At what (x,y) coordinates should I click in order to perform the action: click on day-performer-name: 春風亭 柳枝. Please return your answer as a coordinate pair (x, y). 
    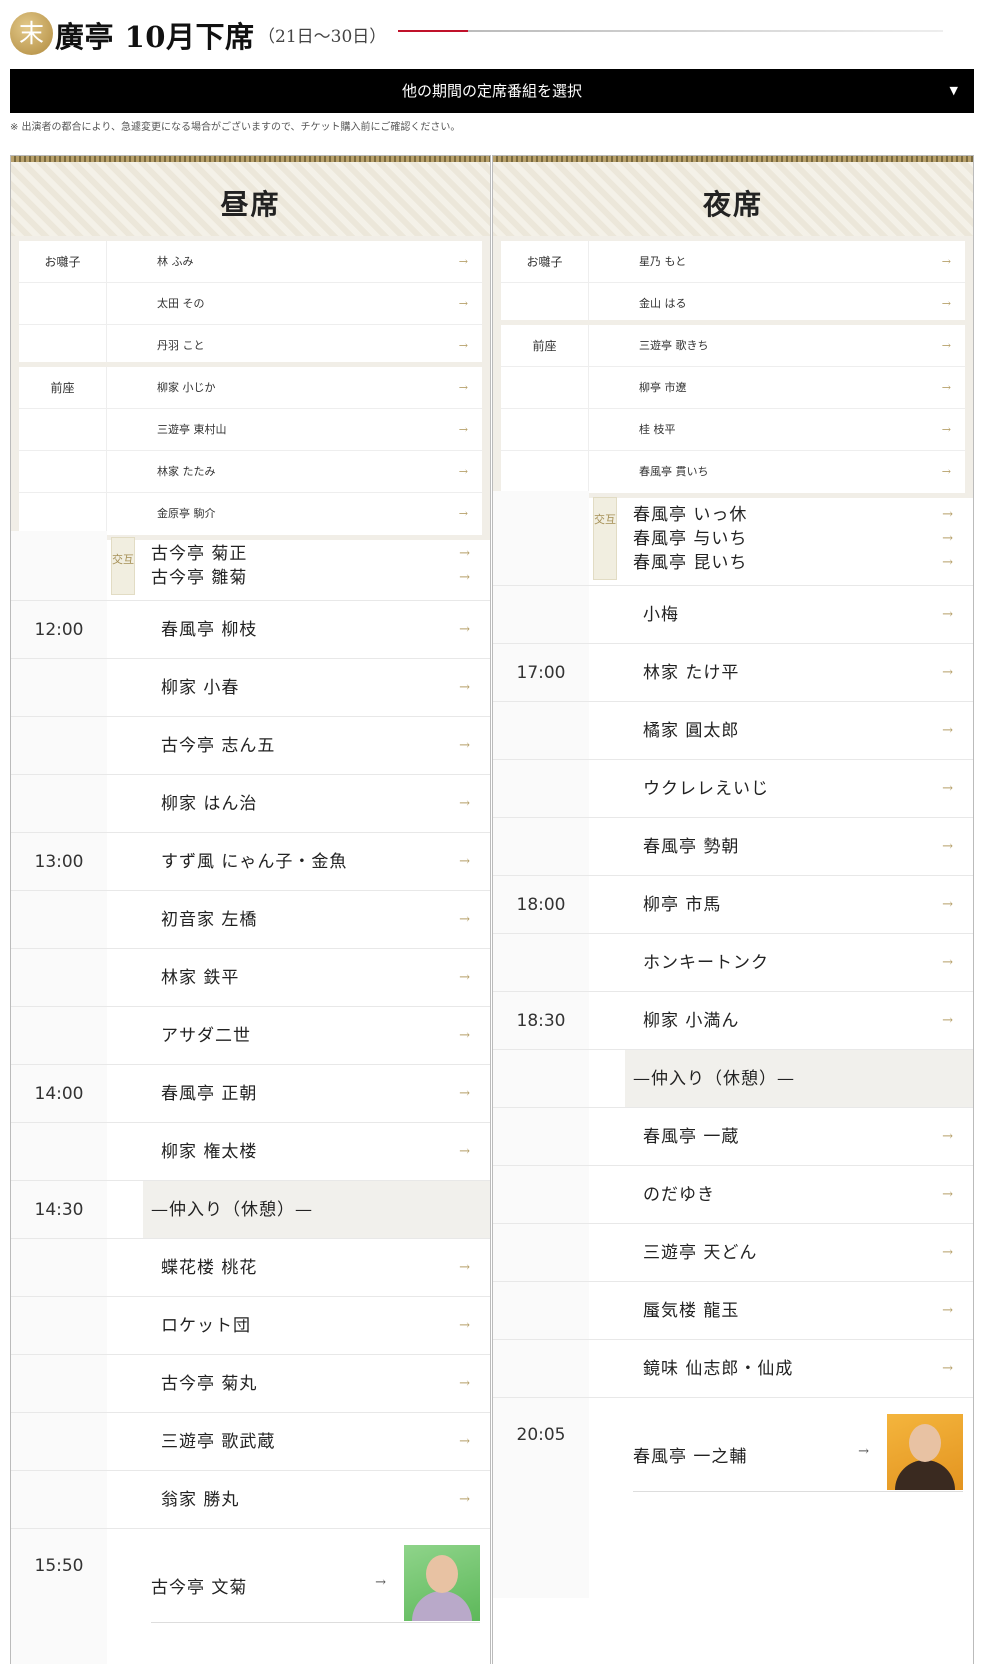
    Looking at the image, I should click on (209, 630).